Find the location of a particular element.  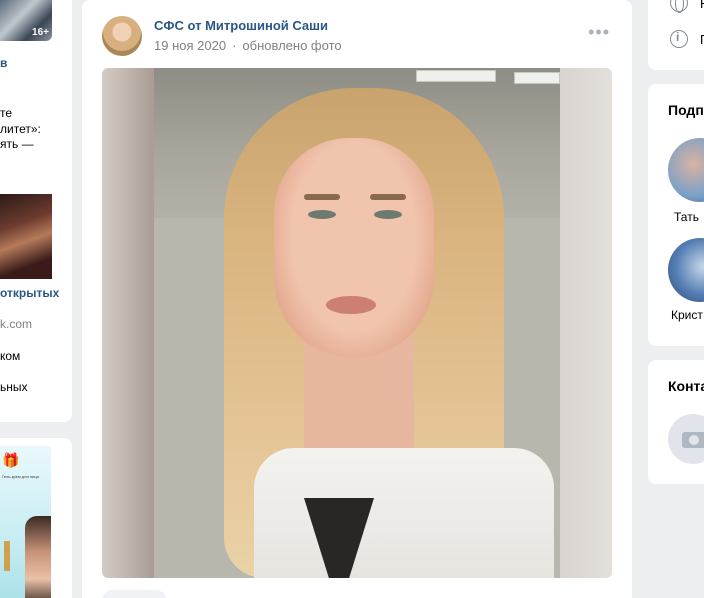

info-item-label: Н is located at coordinates (702, 5).